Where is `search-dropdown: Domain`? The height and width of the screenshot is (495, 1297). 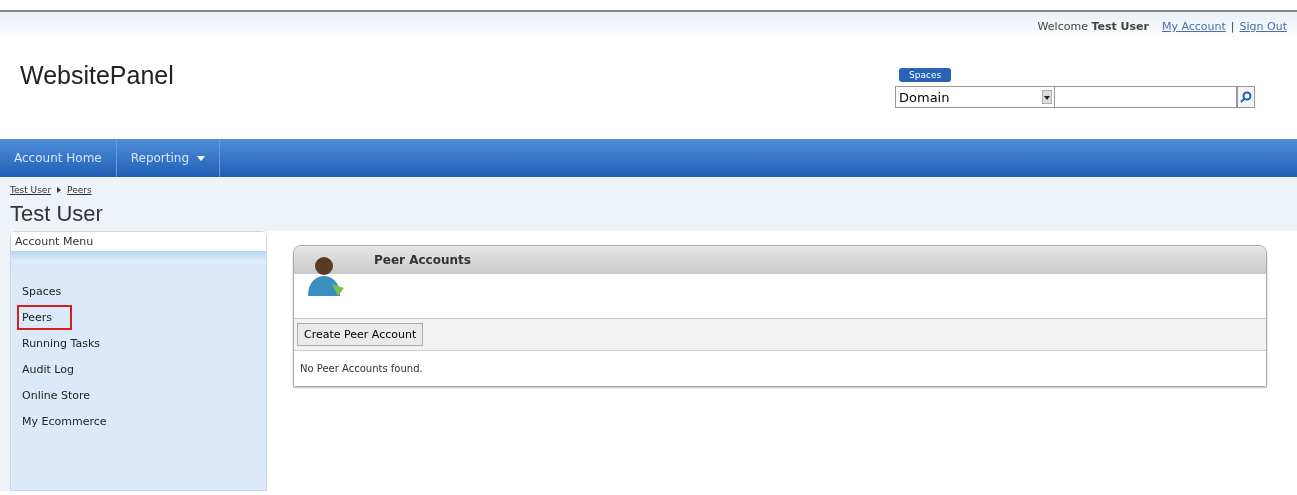
search-dropdown: Domain is located at coordinates (975, 97).